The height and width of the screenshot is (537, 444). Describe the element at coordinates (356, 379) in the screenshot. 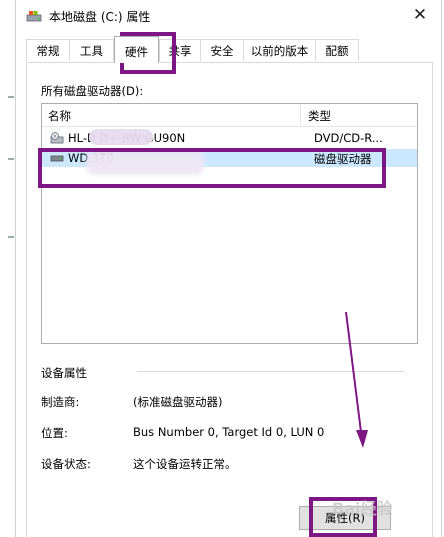

I see `annotation-arrow` at that location.